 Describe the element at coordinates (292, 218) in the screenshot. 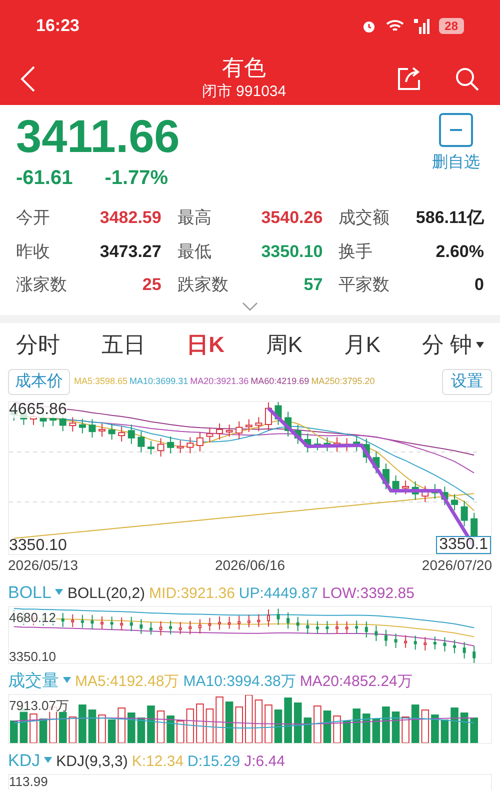

I see `stat-value: 3540.26` at that location.